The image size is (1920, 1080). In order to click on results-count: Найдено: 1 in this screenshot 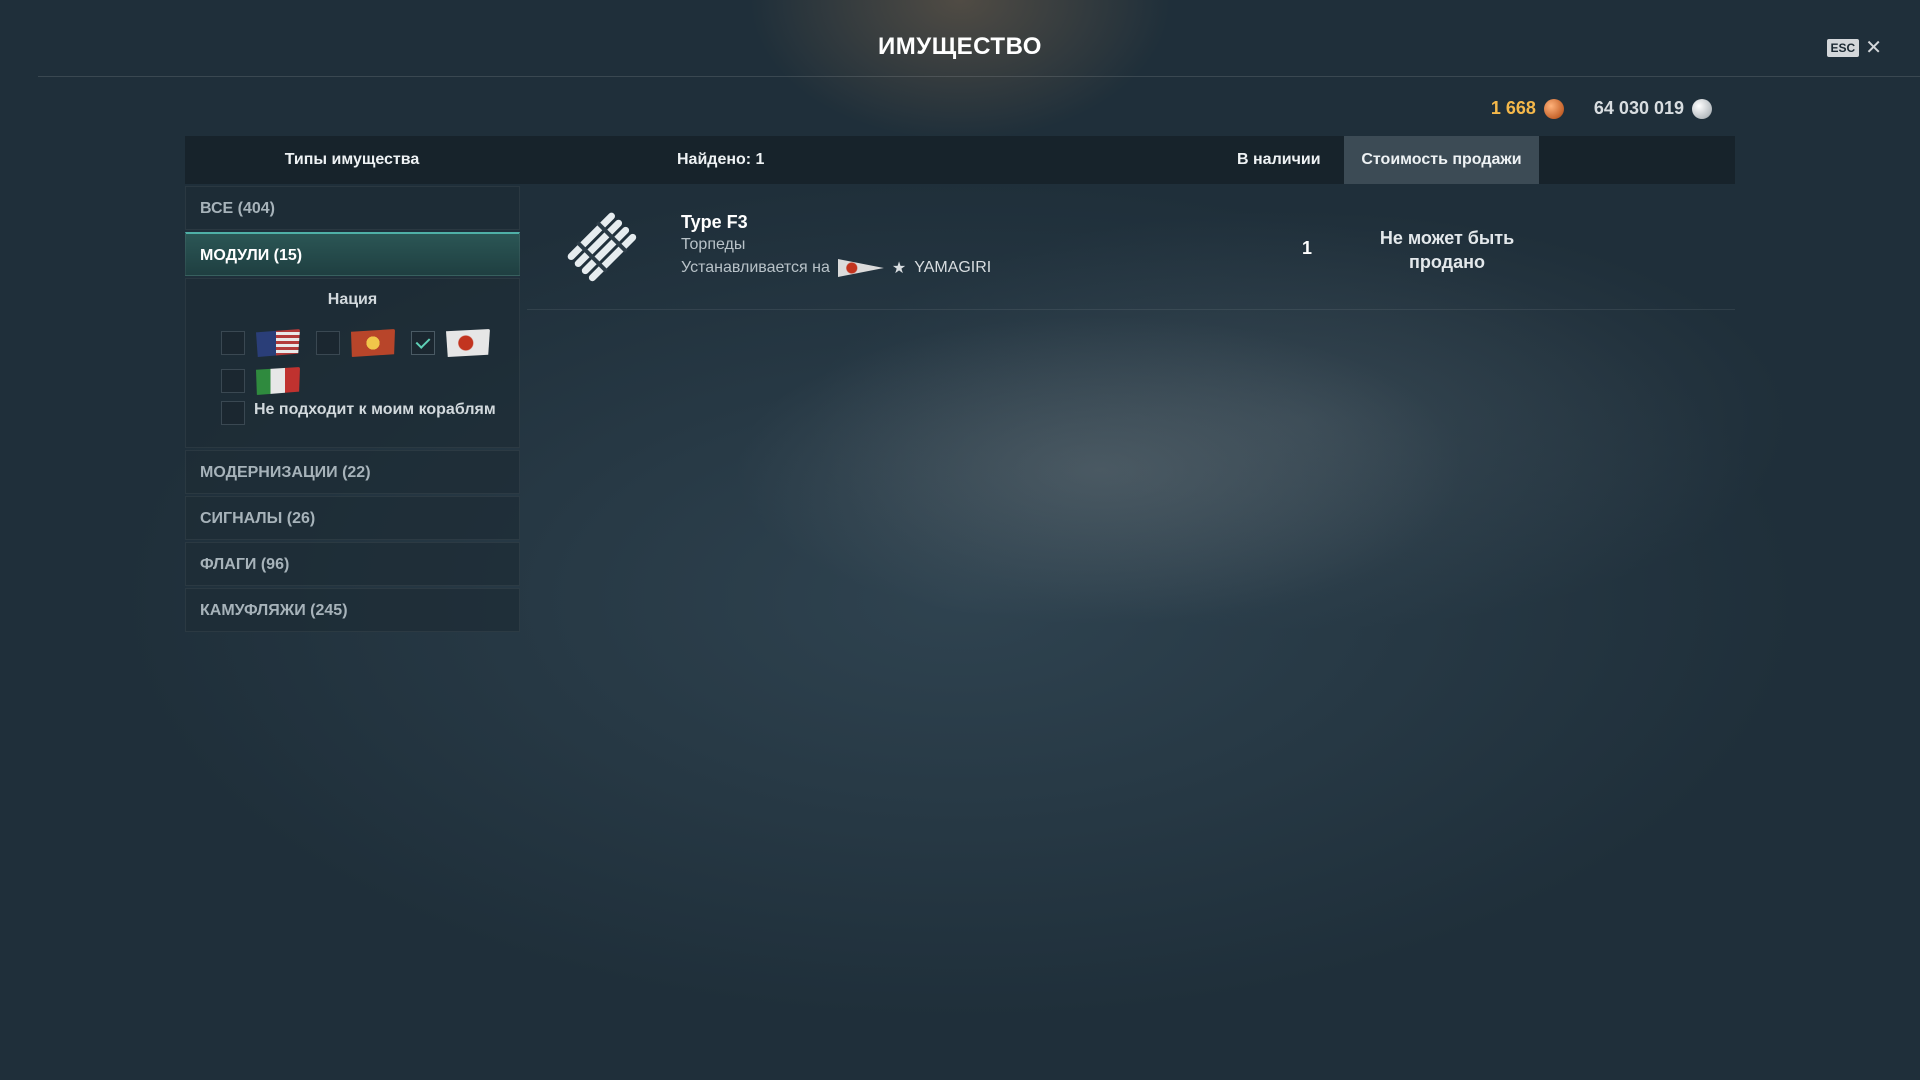, I will do `click(721, 159)`.